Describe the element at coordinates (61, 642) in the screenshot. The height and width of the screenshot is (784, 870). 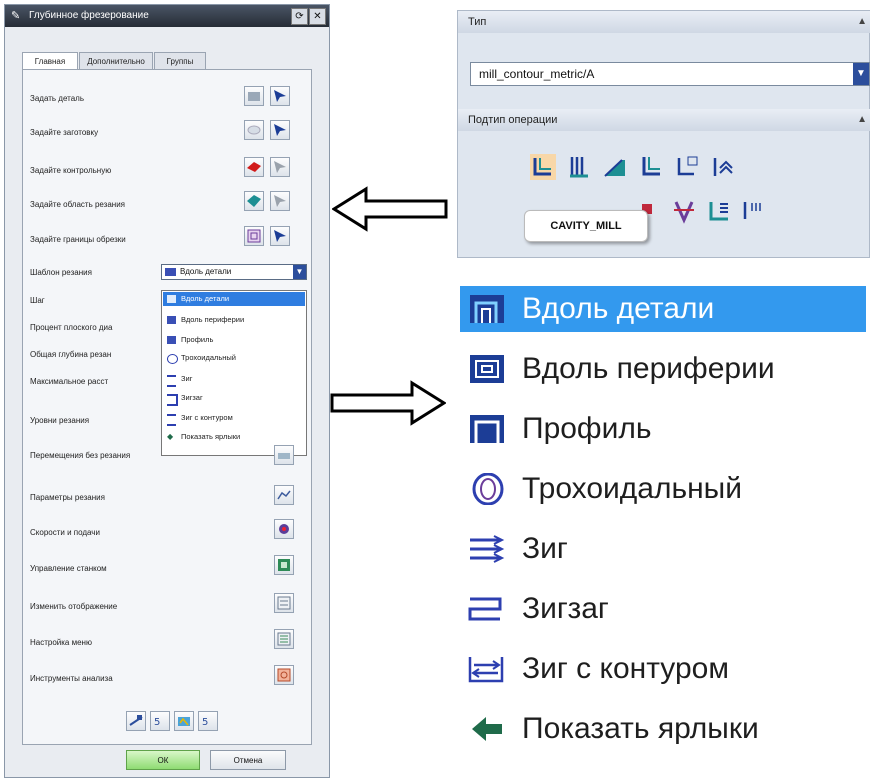
I see `row-label-menu-setup: Настройка меню` at that location.